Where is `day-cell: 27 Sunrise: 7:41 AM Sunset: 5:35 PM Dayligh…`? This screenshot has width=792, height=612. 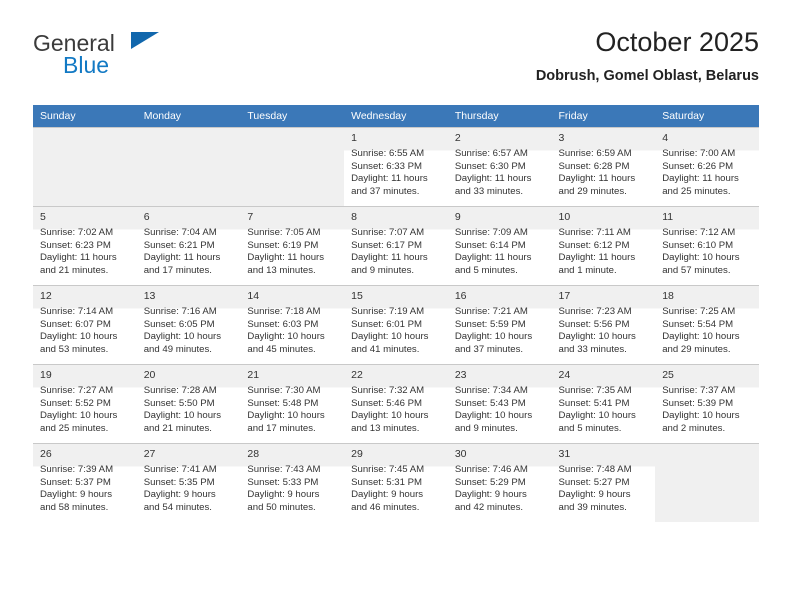
day-cell: 27 Sunrise: 7:41 AM Sunset: 5:35 PM Dayligh… is located at coordinates (188, 482).